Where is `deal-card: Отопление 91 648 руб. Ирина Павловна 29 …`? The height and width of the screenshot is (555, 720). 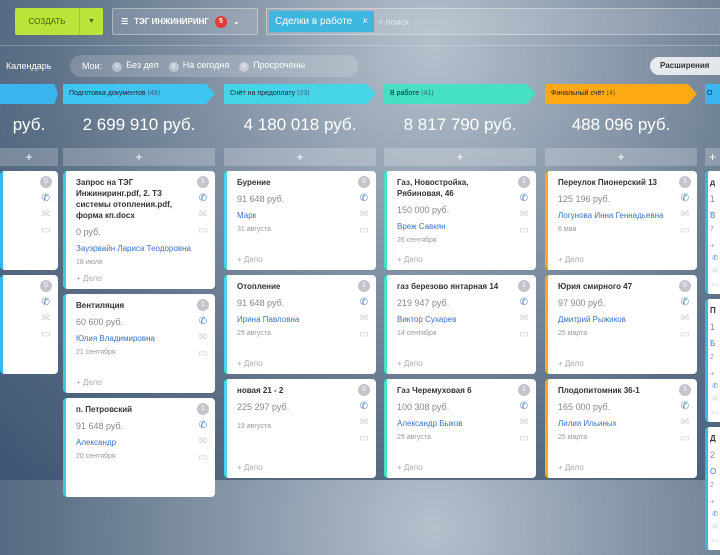
deal-card: Отопление 91 648 руб. Ирина Павловна 29 … is located at coordinates (300, 324).